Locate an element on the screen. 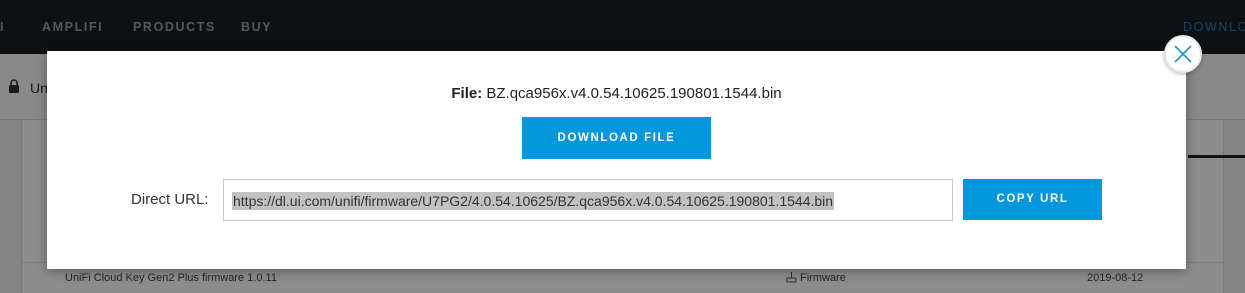 This screenshot has height=293, width=1245. close-icon is located at coordinates (1183, 54).